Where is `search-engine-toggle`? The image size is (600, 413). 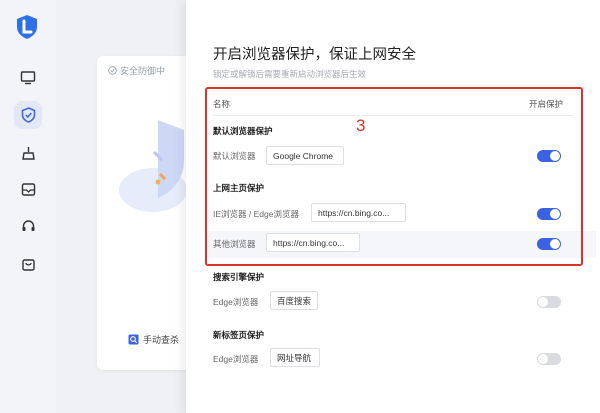
search-engine-toggle is located at coordinates (549, 302).